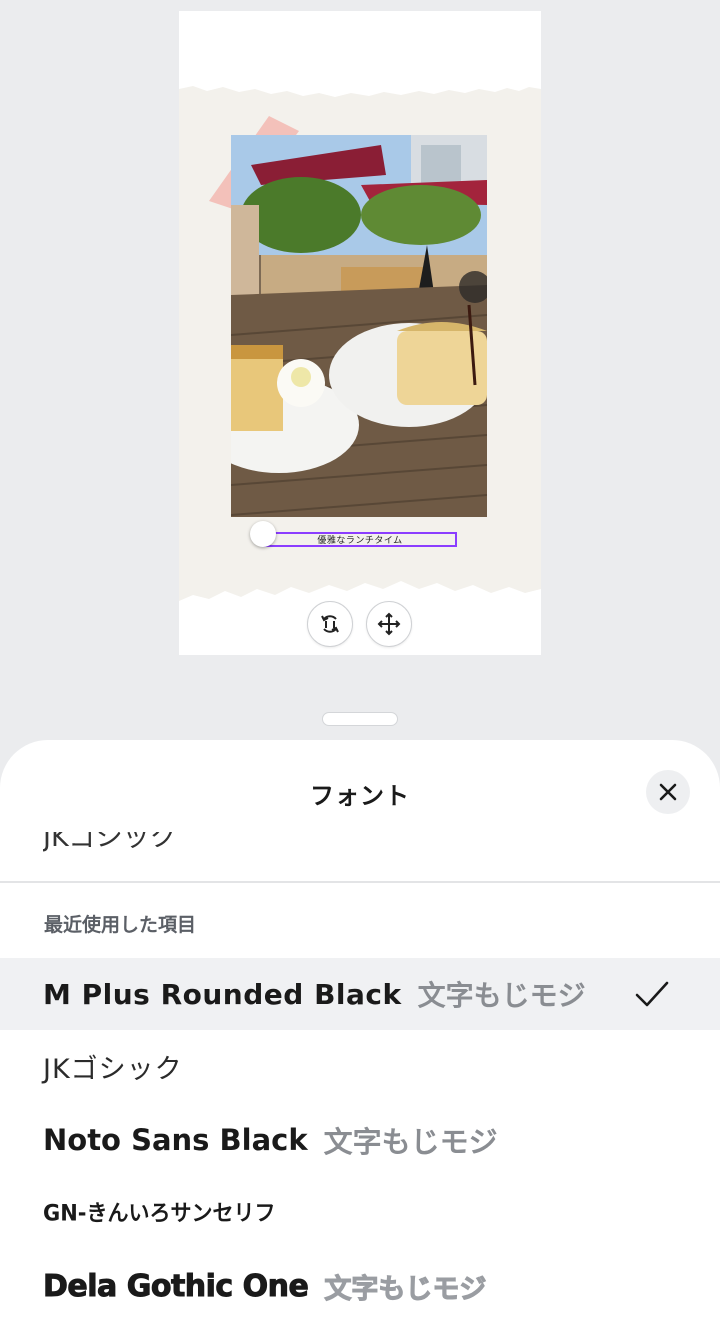 This screenshot has height=1319, width=720. Describe the element at coordinates (263, 534) in the screenshot. I see `resize-handle` at that location.